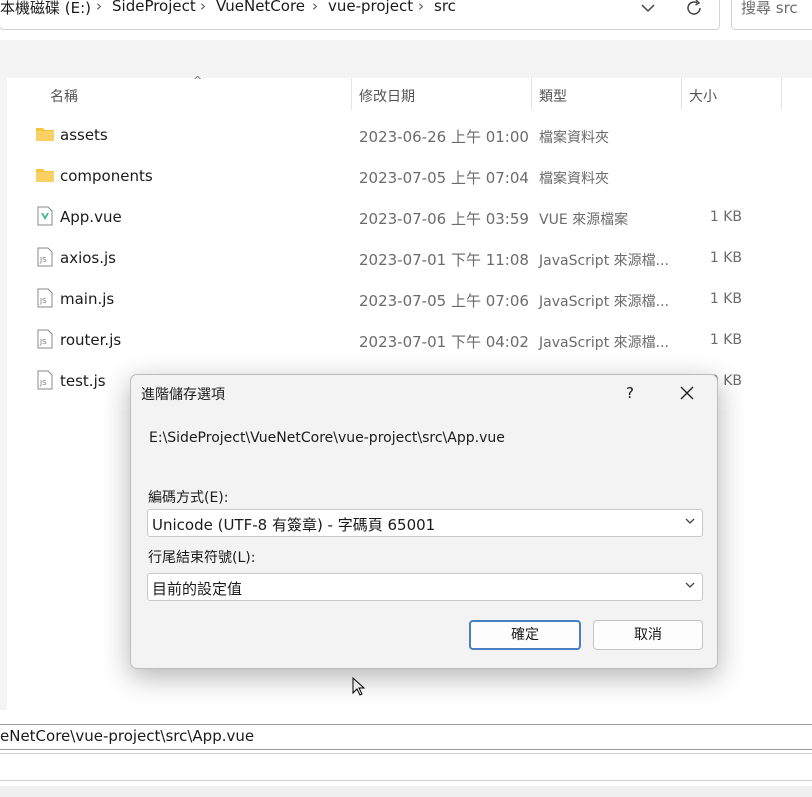 The width and height of the screenshot is (812, 797). Describe the element at coordinates (197, 589) in the screenshot. I see `line-ending-value: 目前的設定值` at that location.